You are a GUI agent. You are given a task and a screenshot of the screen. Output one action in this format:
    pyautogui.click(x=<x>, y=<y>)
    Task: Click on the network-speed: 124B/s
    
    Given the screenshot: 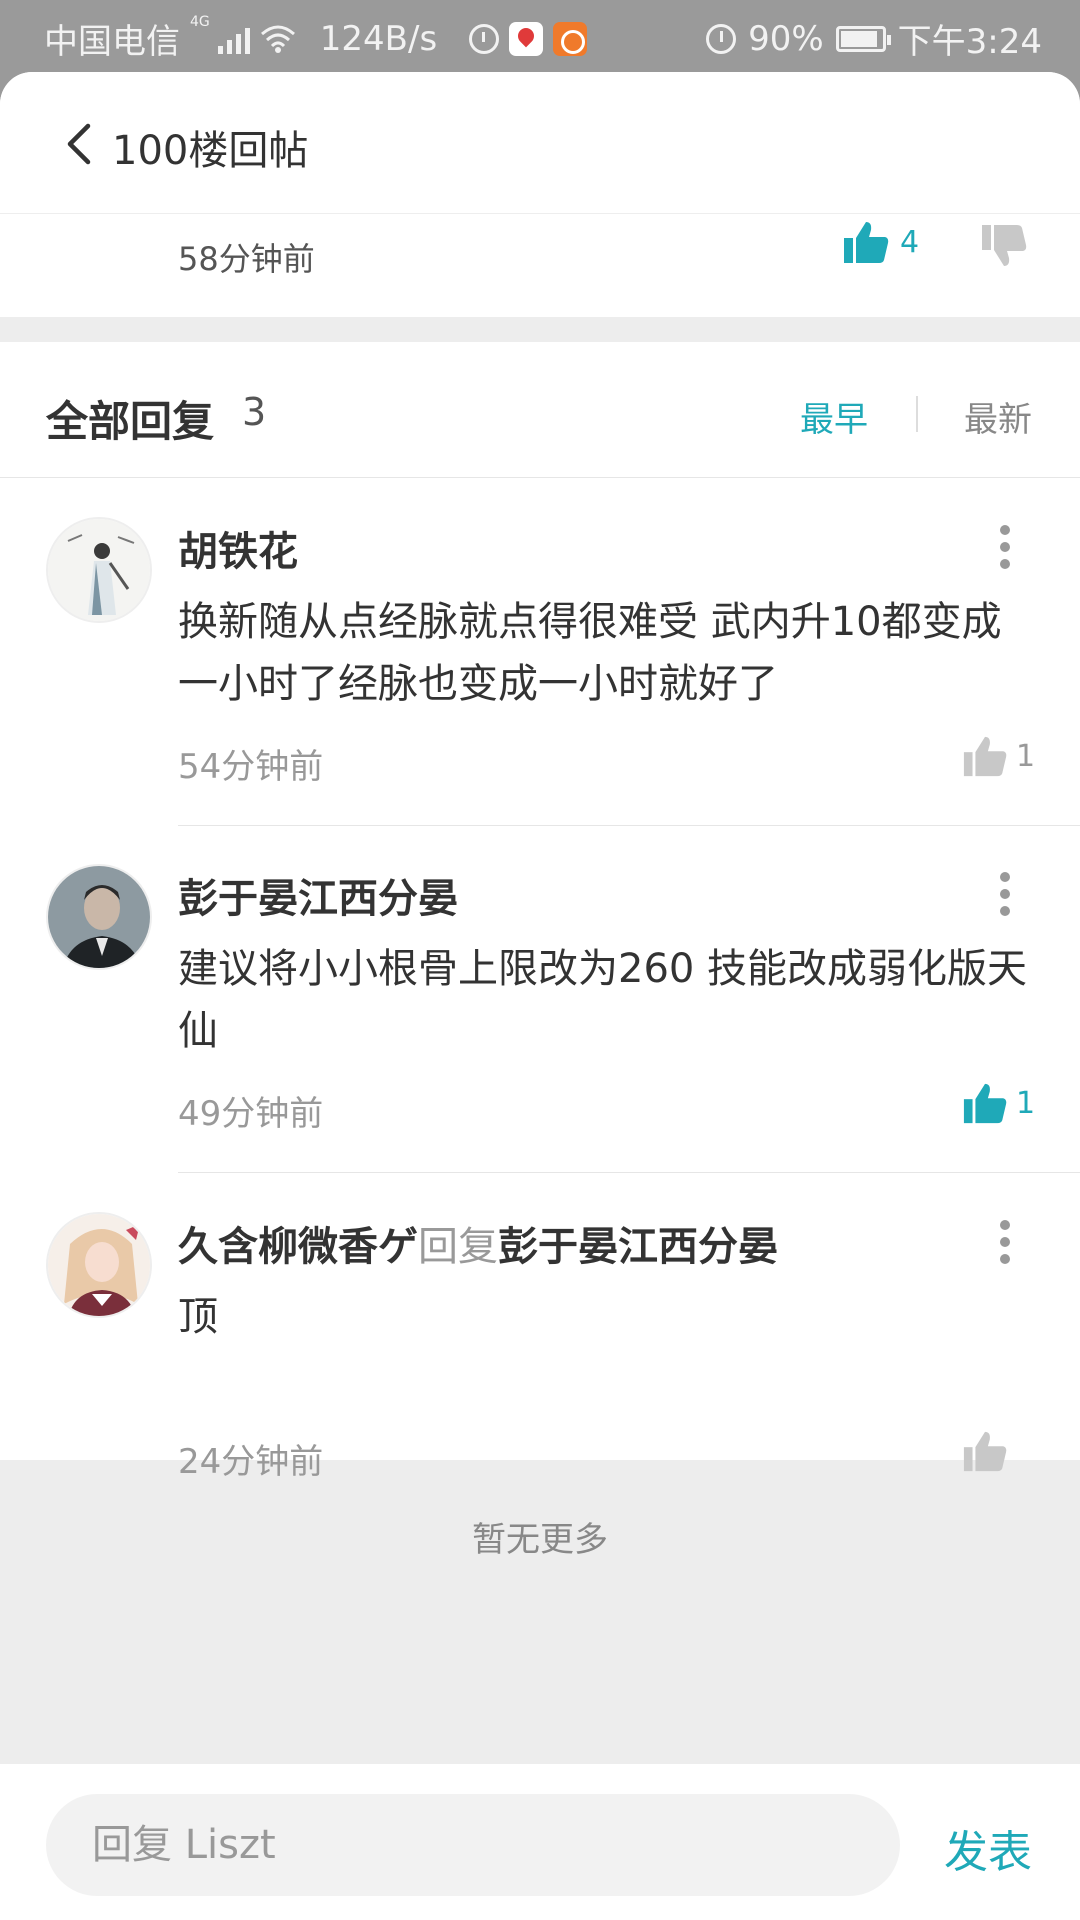 What is the action you would take?
    pyautogui.click(x=378, y=38)
    